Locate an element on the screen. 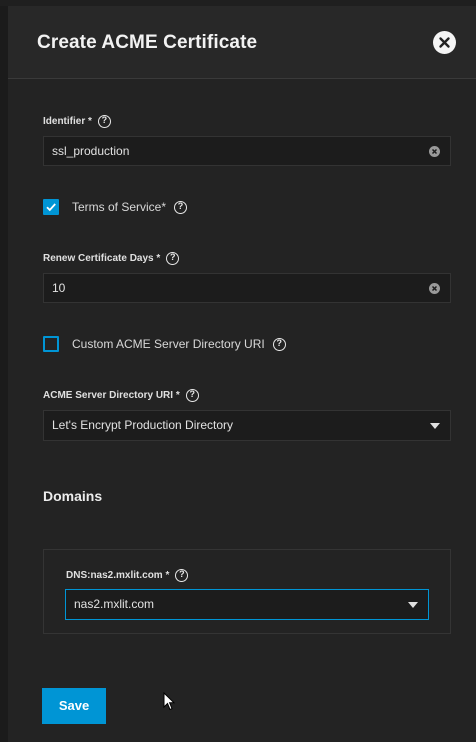 This screenshot has width=476, height=742. custom-uri-label: Custom ACME Server Directory URI is located at coordinates (168, 344).